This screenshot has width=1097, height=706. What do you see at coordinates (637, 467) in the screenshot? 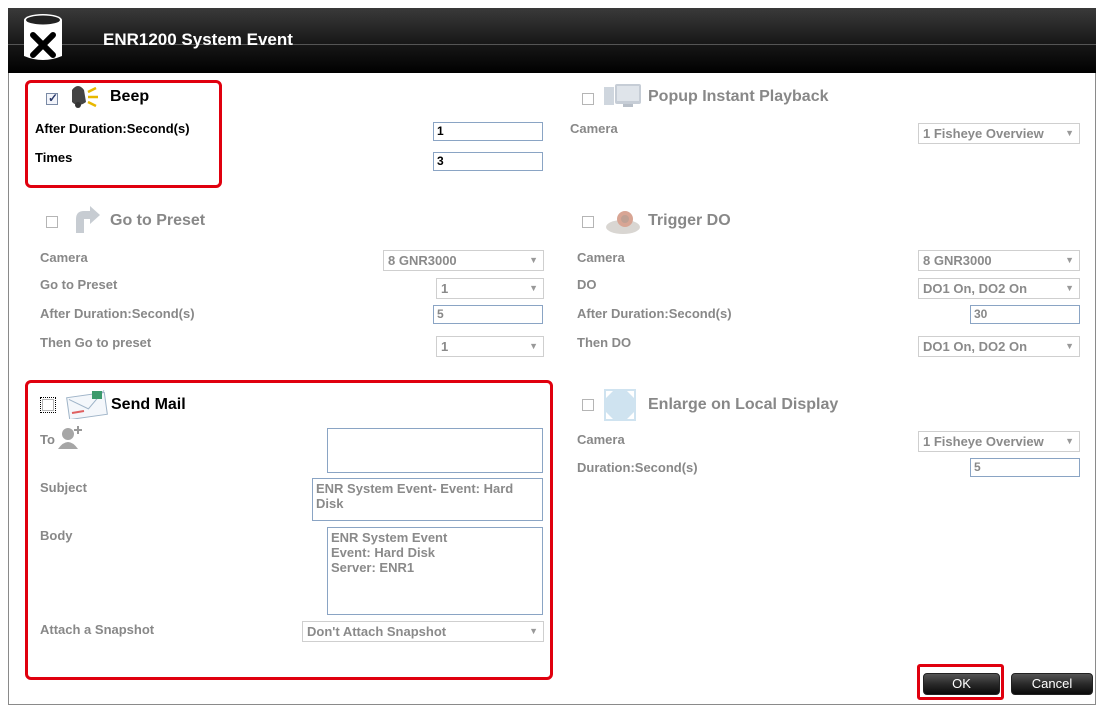
I see `enlarge-duration-label: Duration:Second(s)` at bounding box center [637, 467].